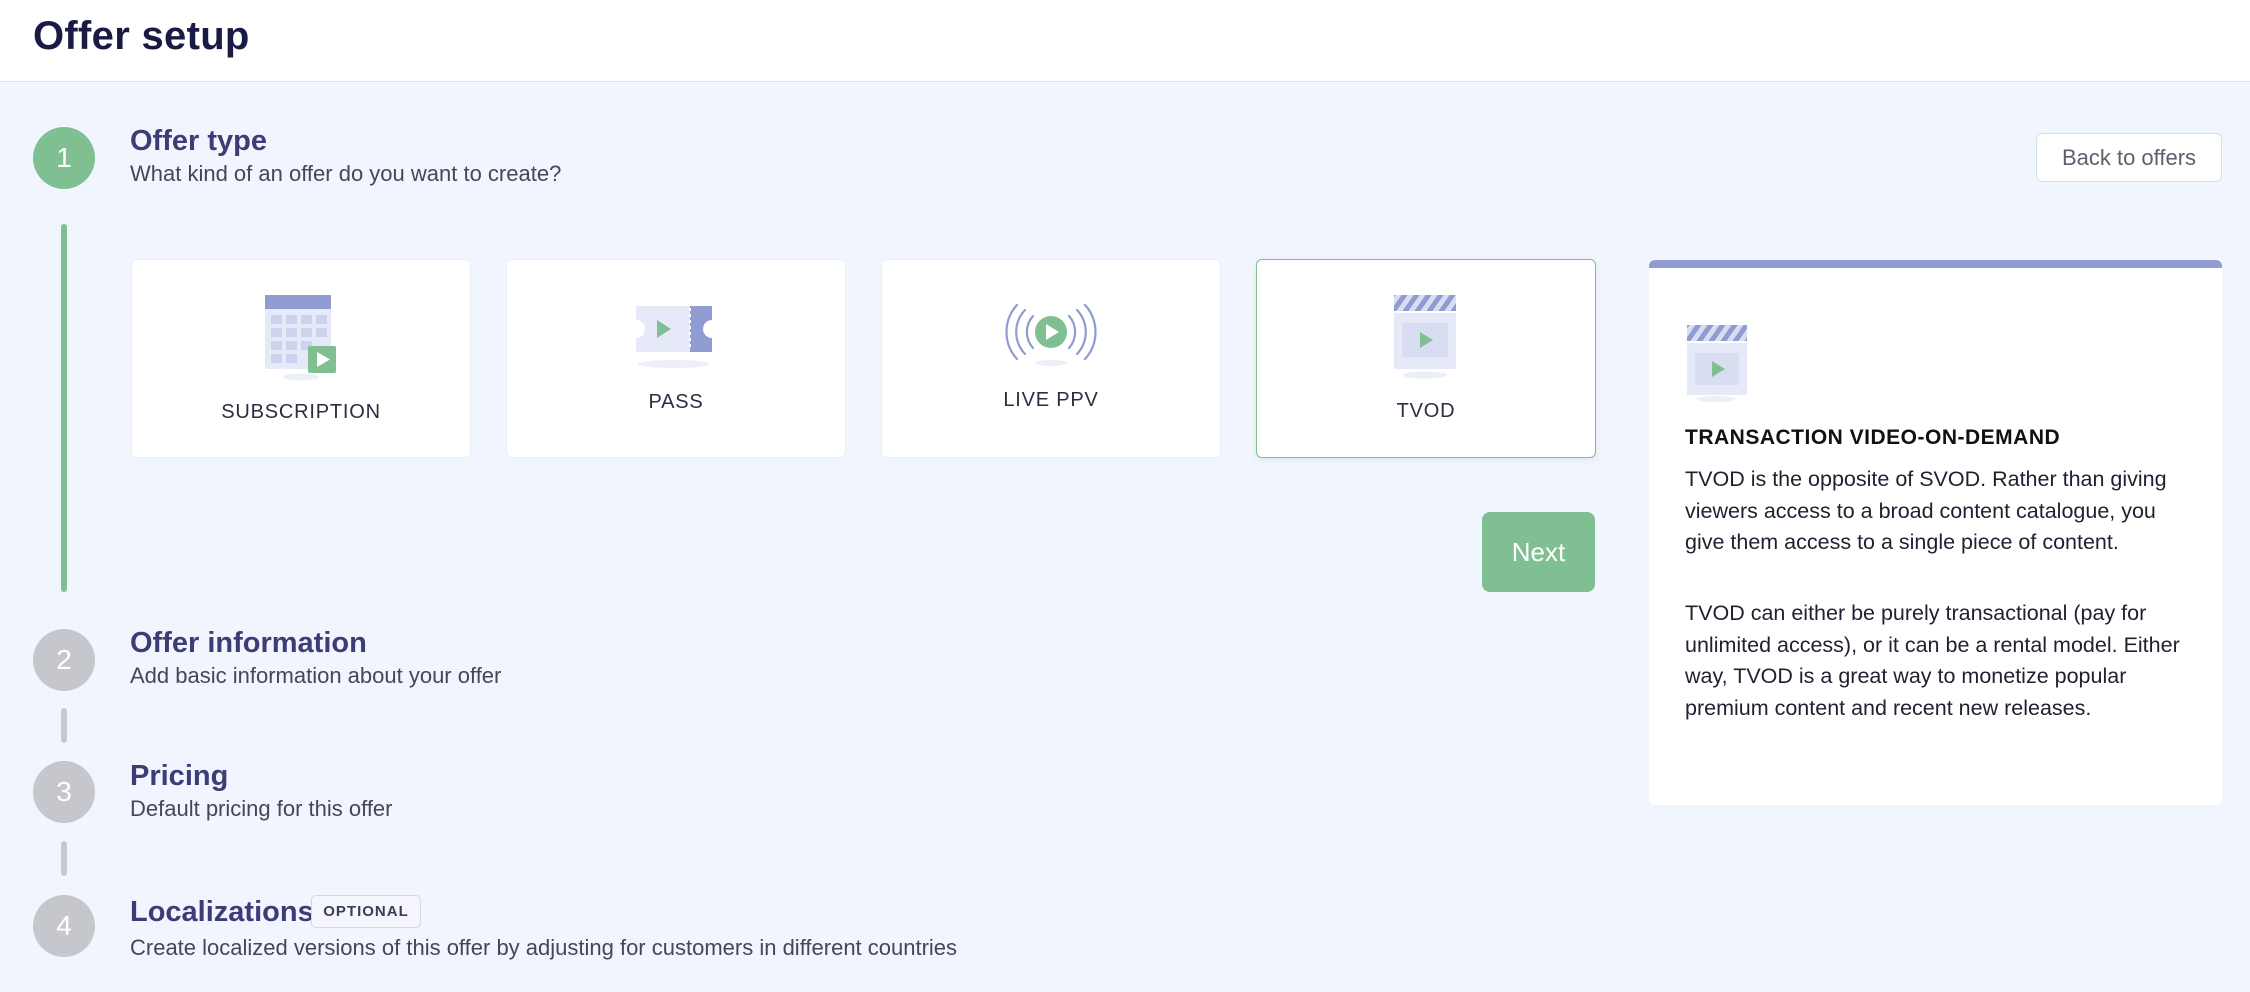 Image resolution: width=2250 pixels, height=992 pixels. Describe the element at coordinates (248, 643) in the screenshot. I see `step-2-title: Offer information` at that location.